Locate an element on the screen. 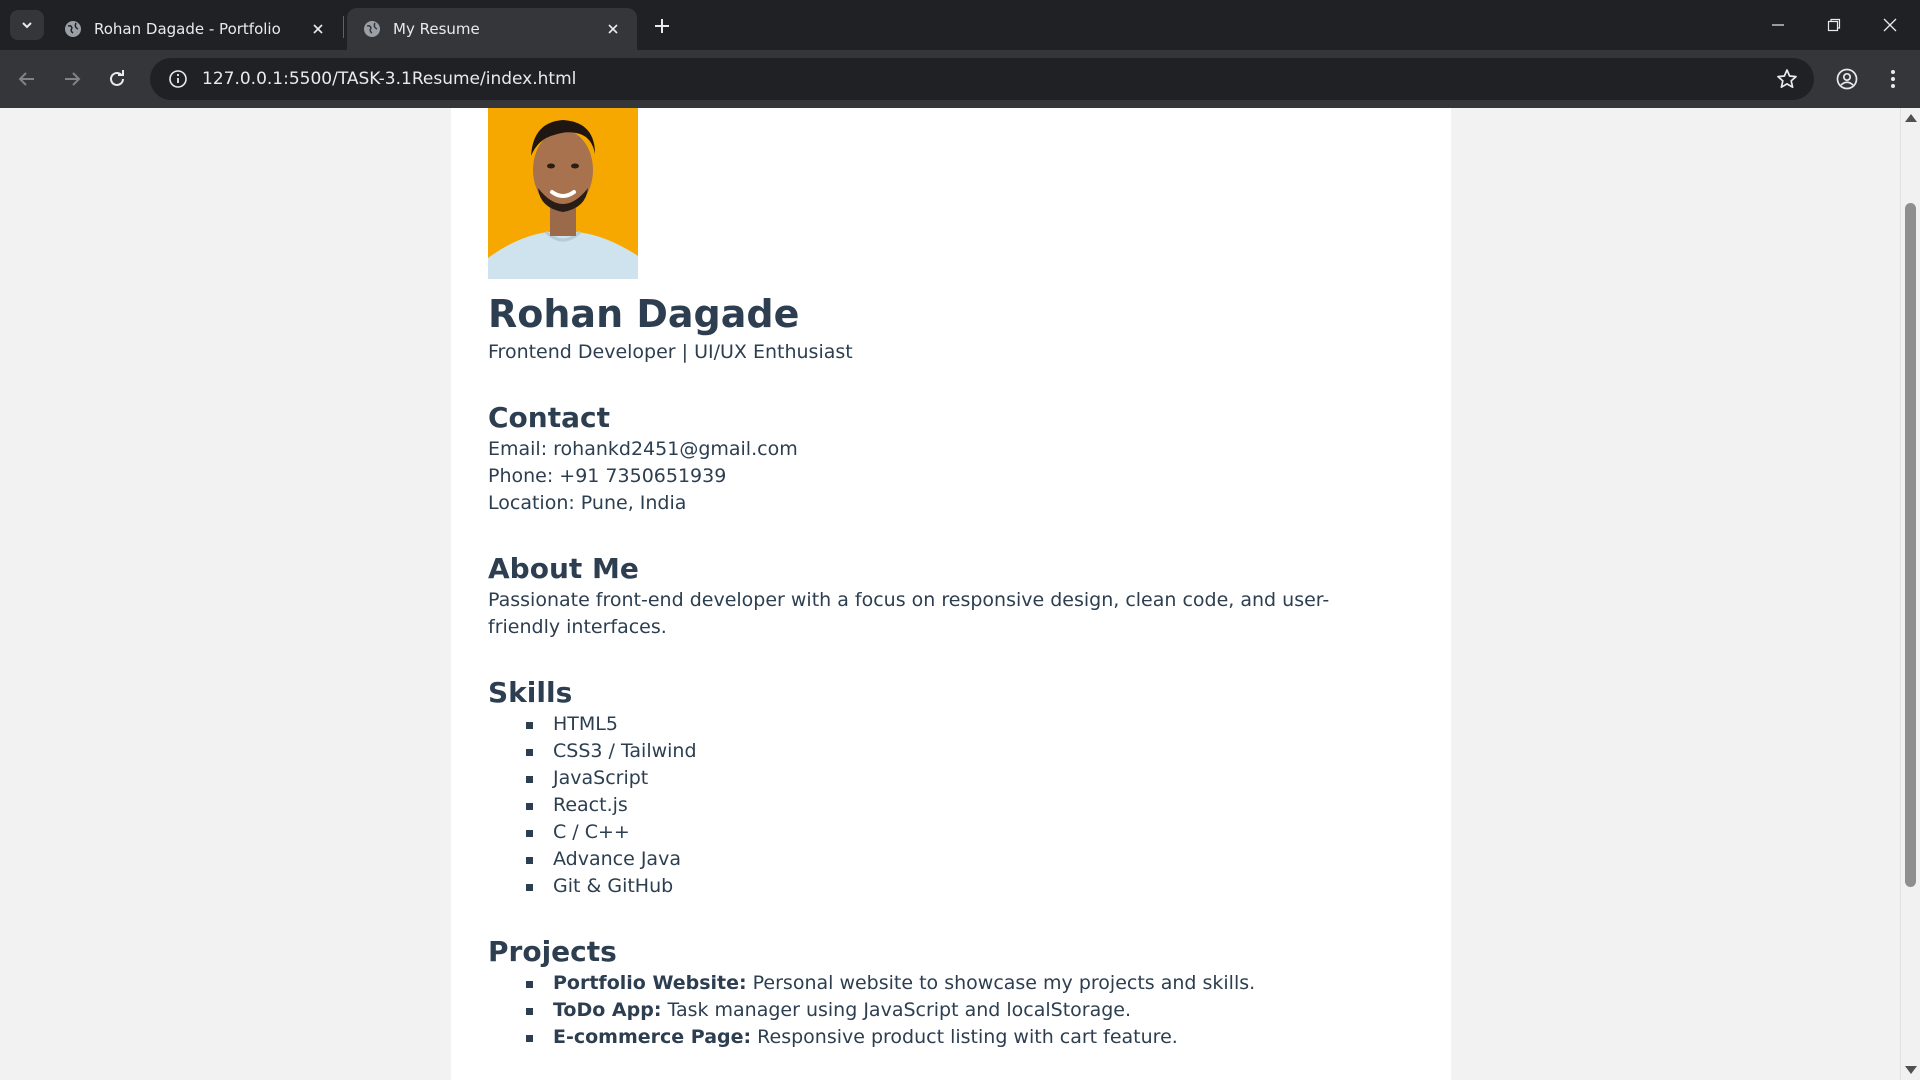  url-text: 127.0.0.1:5500/TASK-3.1Resume/index.html is located at coordinates (389, 79).